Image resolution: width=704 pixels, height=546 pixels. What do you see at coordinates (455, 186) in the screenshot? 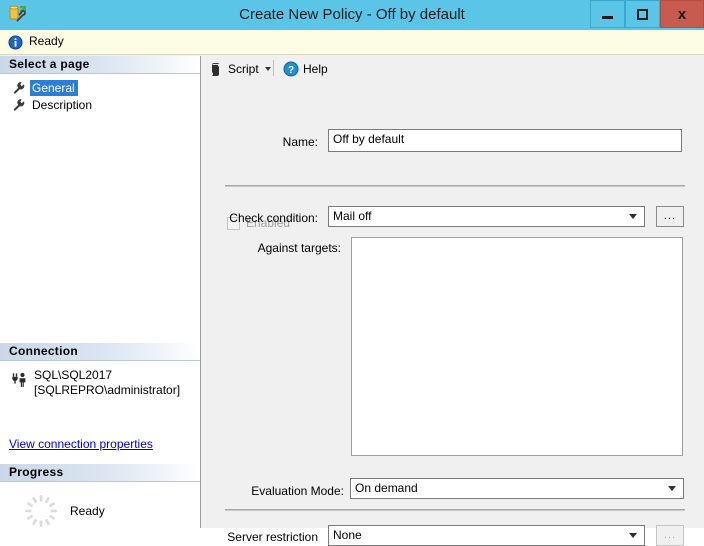
I see `separator-top` at bounding box center [455, 186].